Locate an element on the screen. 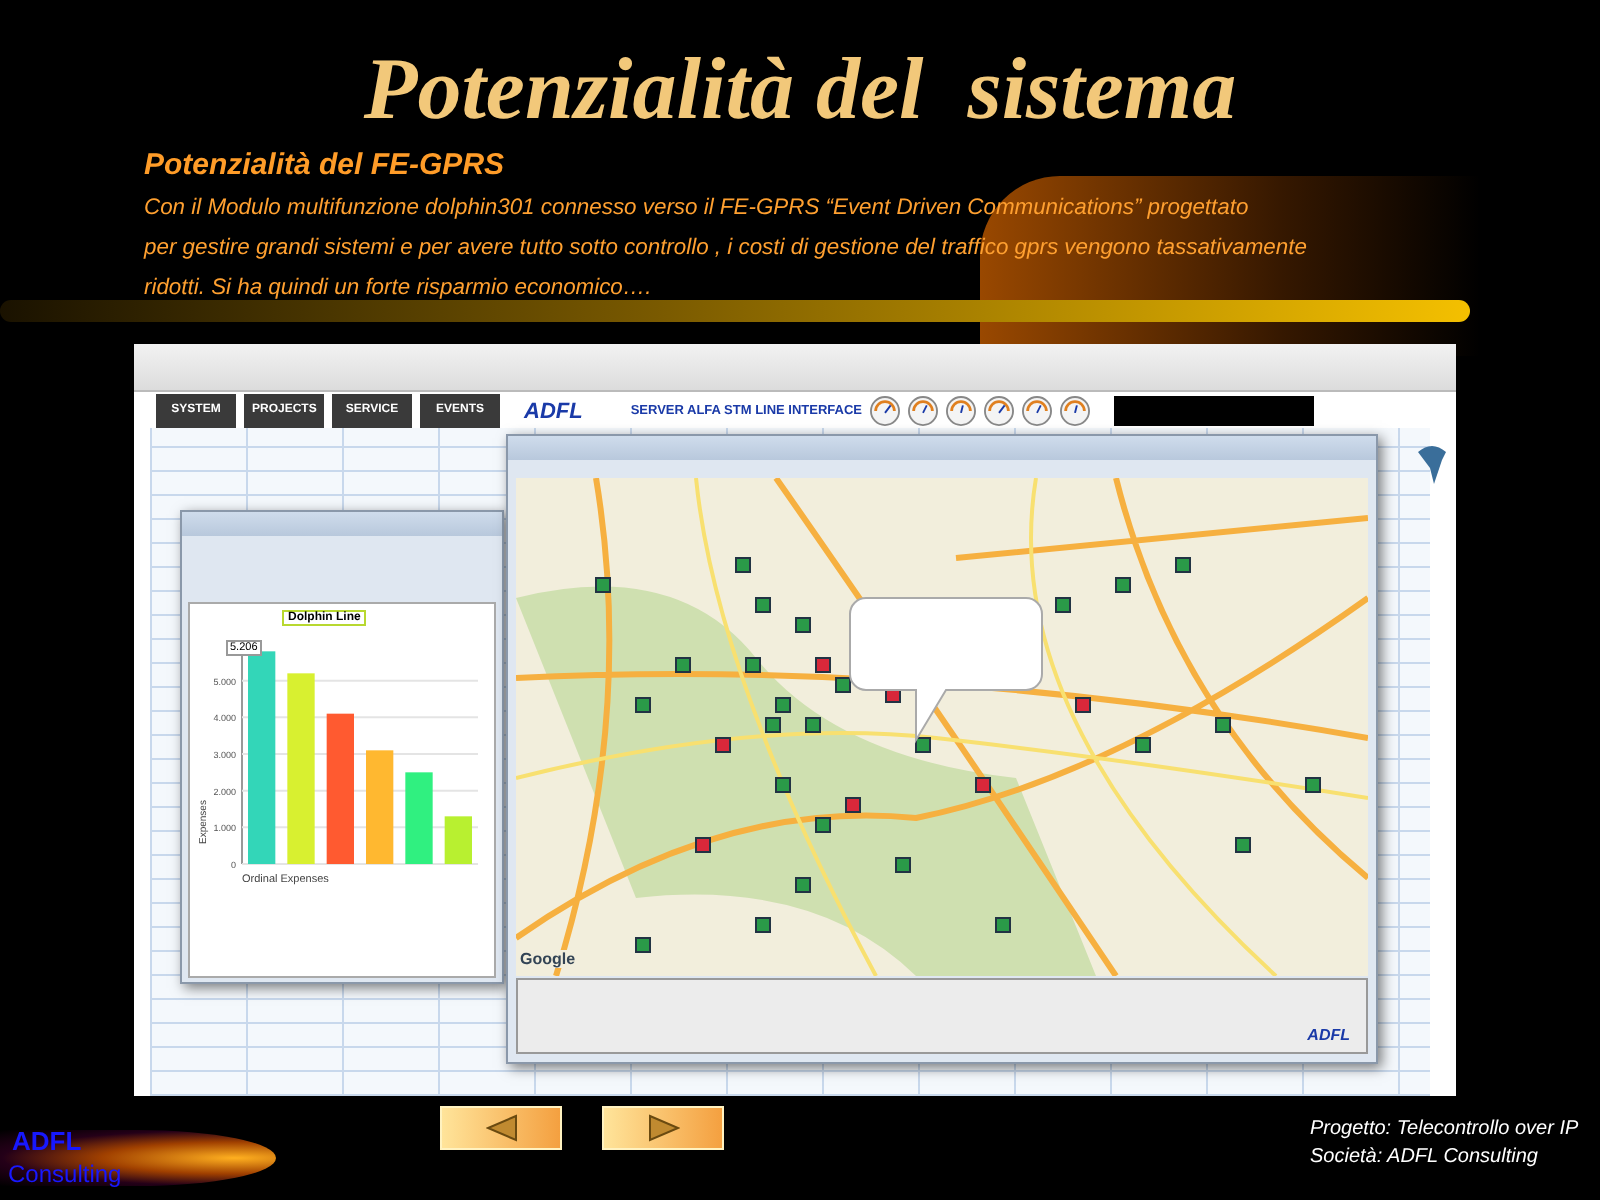 The width and height of the screenshot is (1600, 1200). body-text-line: ridotti. Si ha quindi un forte risparmio economico…. is located at coordinates (399, 289).